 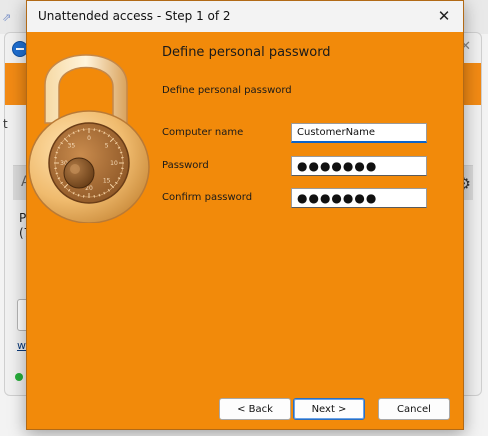 I want to click on share-icon: ⇗, so click(x=9, y=18).